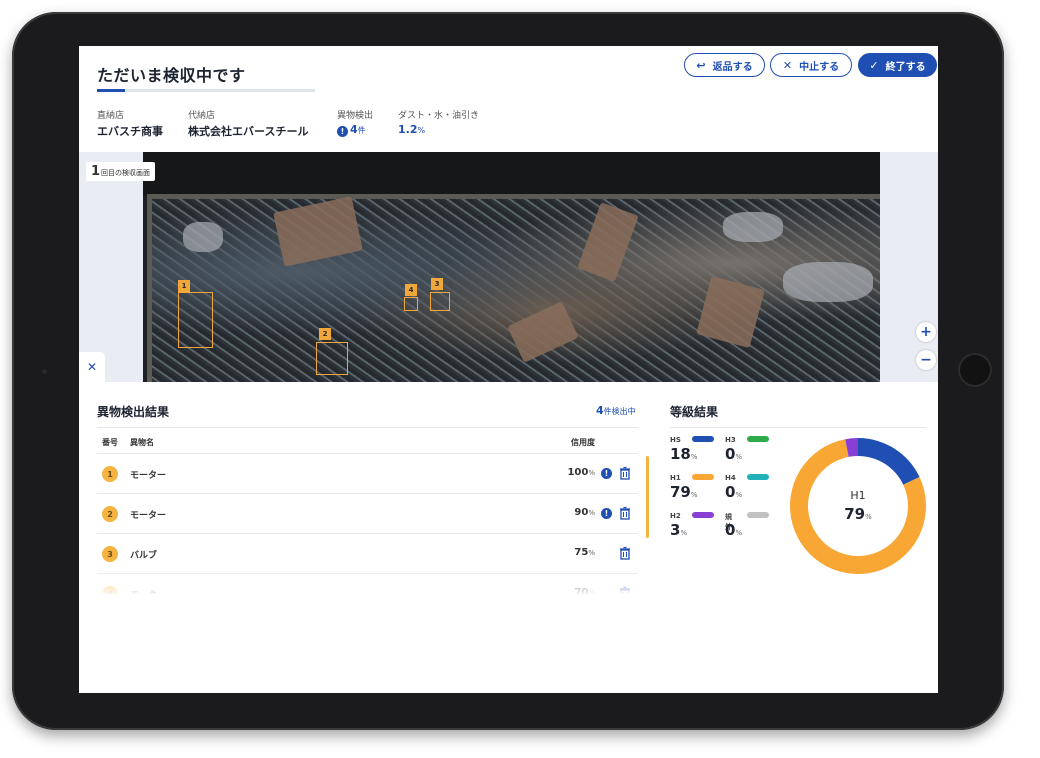 The image size is (1040, 758). What do you see at coordinates (675, 440) in the screenshot?
I see `grade-label: HS` at bounding box center [675, 440].